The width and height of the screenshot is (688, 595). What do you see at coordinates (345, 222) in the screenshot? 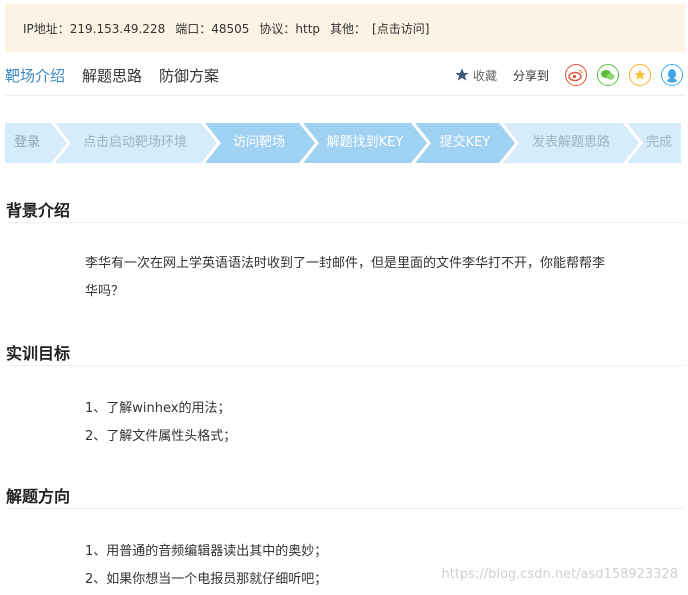
I see `background-divider` at bounding box center [345, 222].